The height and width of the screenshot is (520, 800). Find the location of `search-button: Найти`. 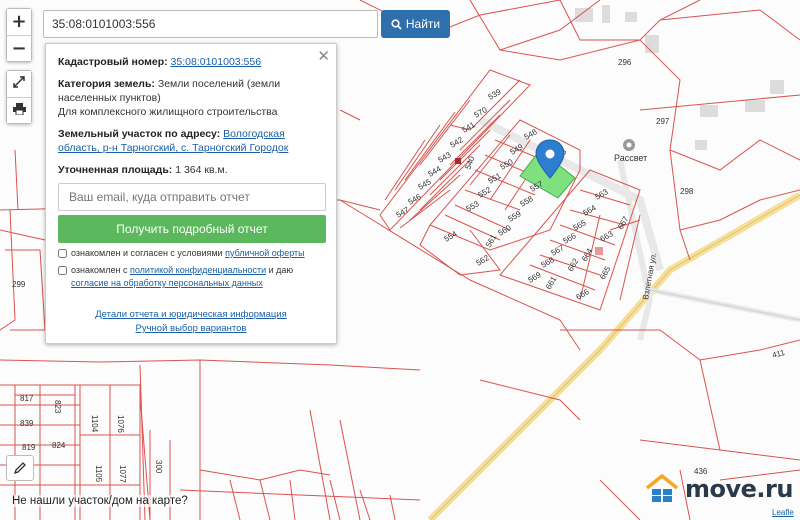

search-button: Найти is located at coordinates (415, 24).